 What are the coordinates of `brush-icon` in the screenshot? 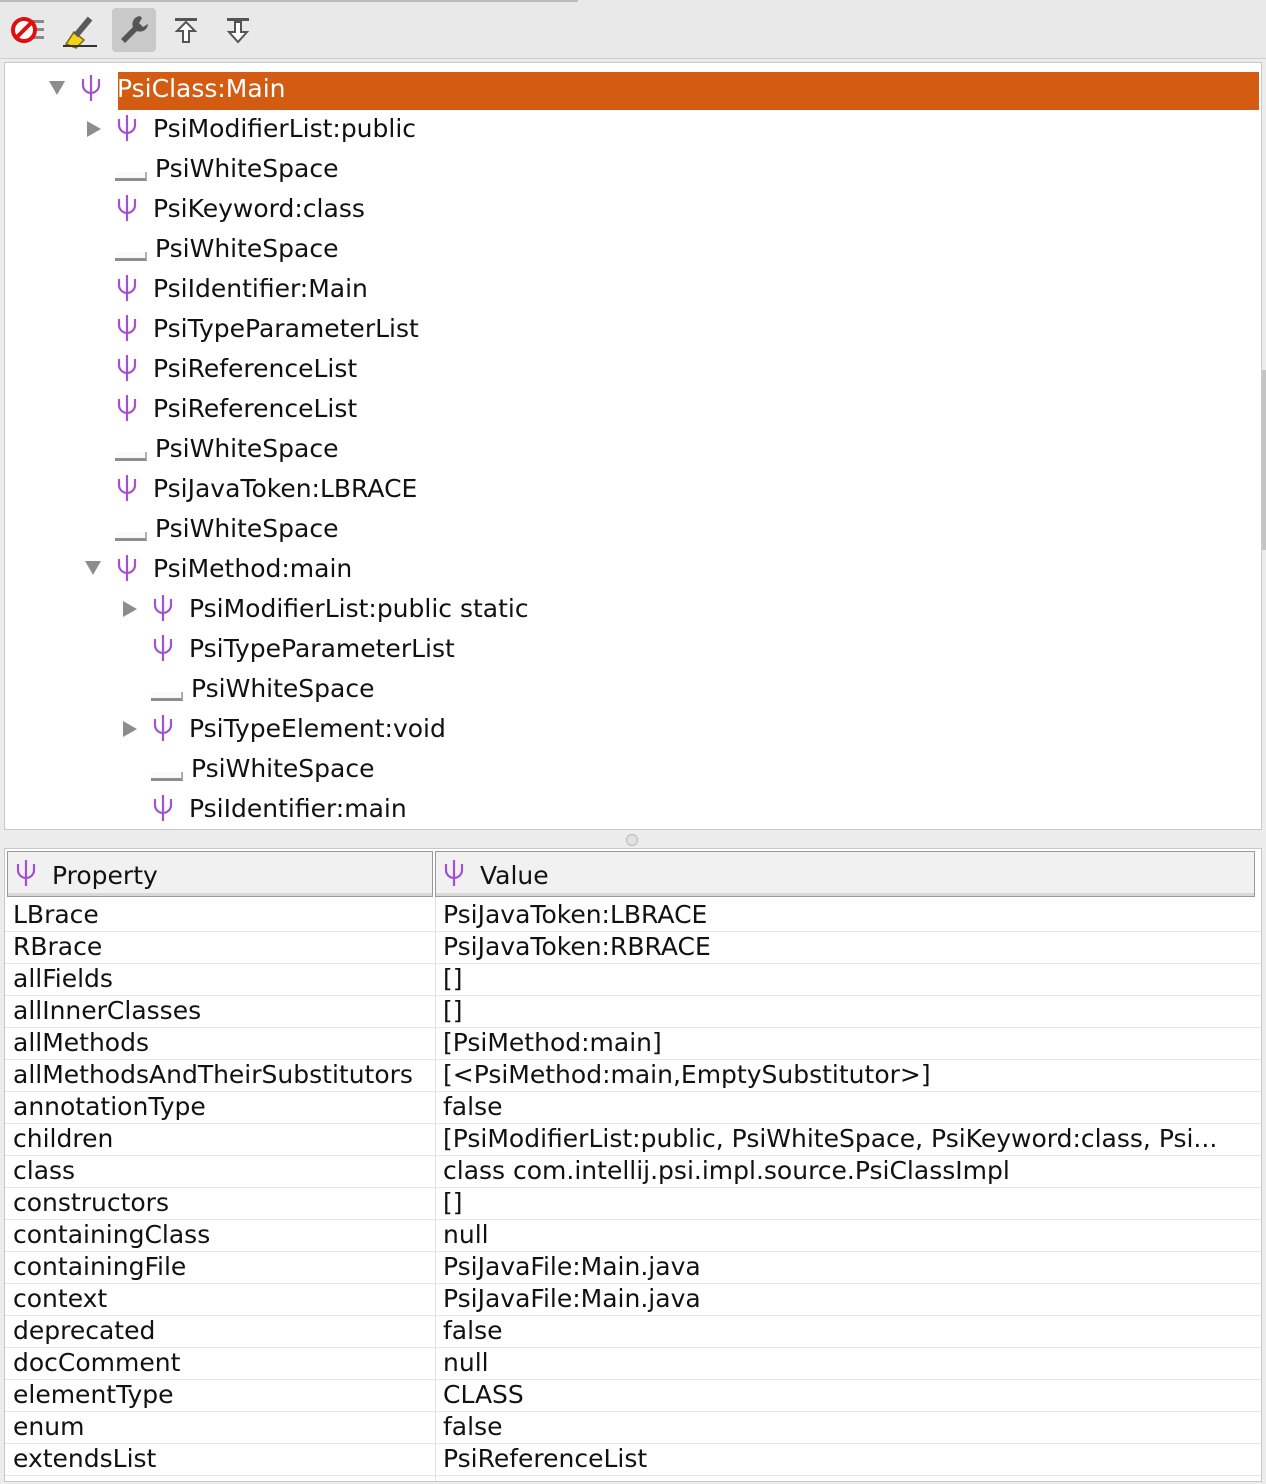 It's located at (80, 32).